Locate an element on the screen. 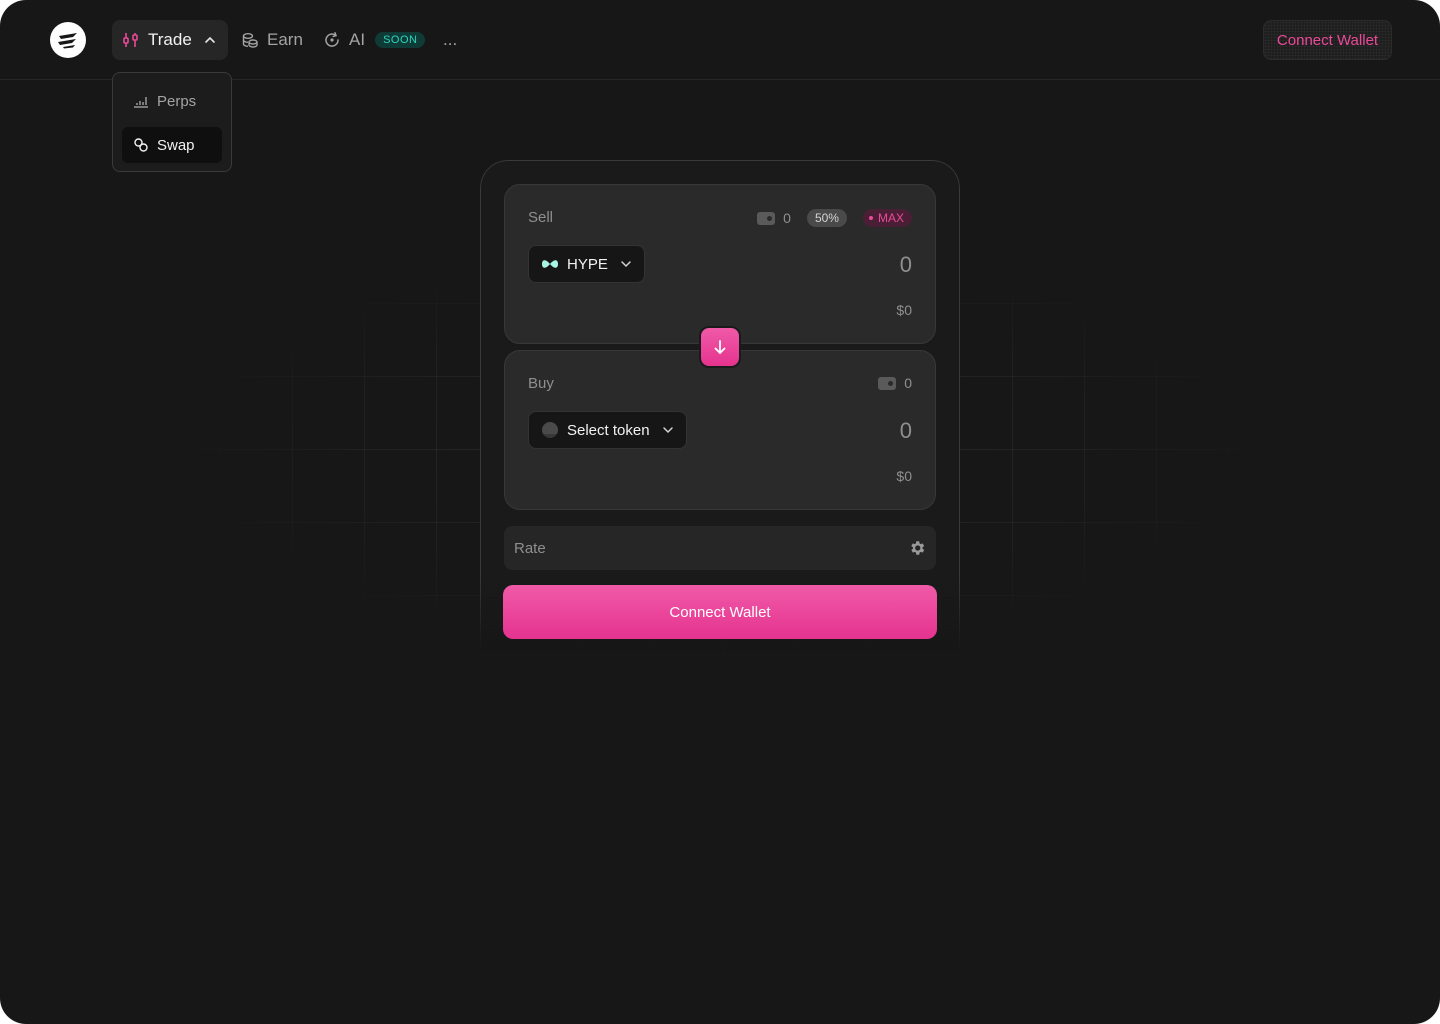  buy-balance: 0 is located at coordinates (908, 383).